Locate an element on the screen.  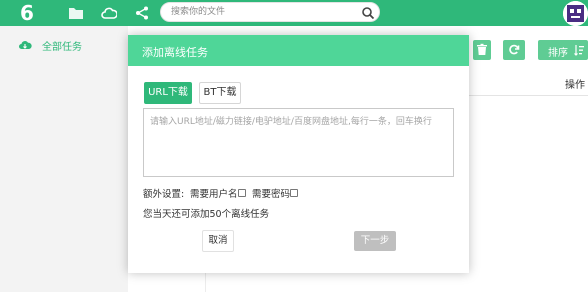
search-icon is located at coordinates (368, 13).